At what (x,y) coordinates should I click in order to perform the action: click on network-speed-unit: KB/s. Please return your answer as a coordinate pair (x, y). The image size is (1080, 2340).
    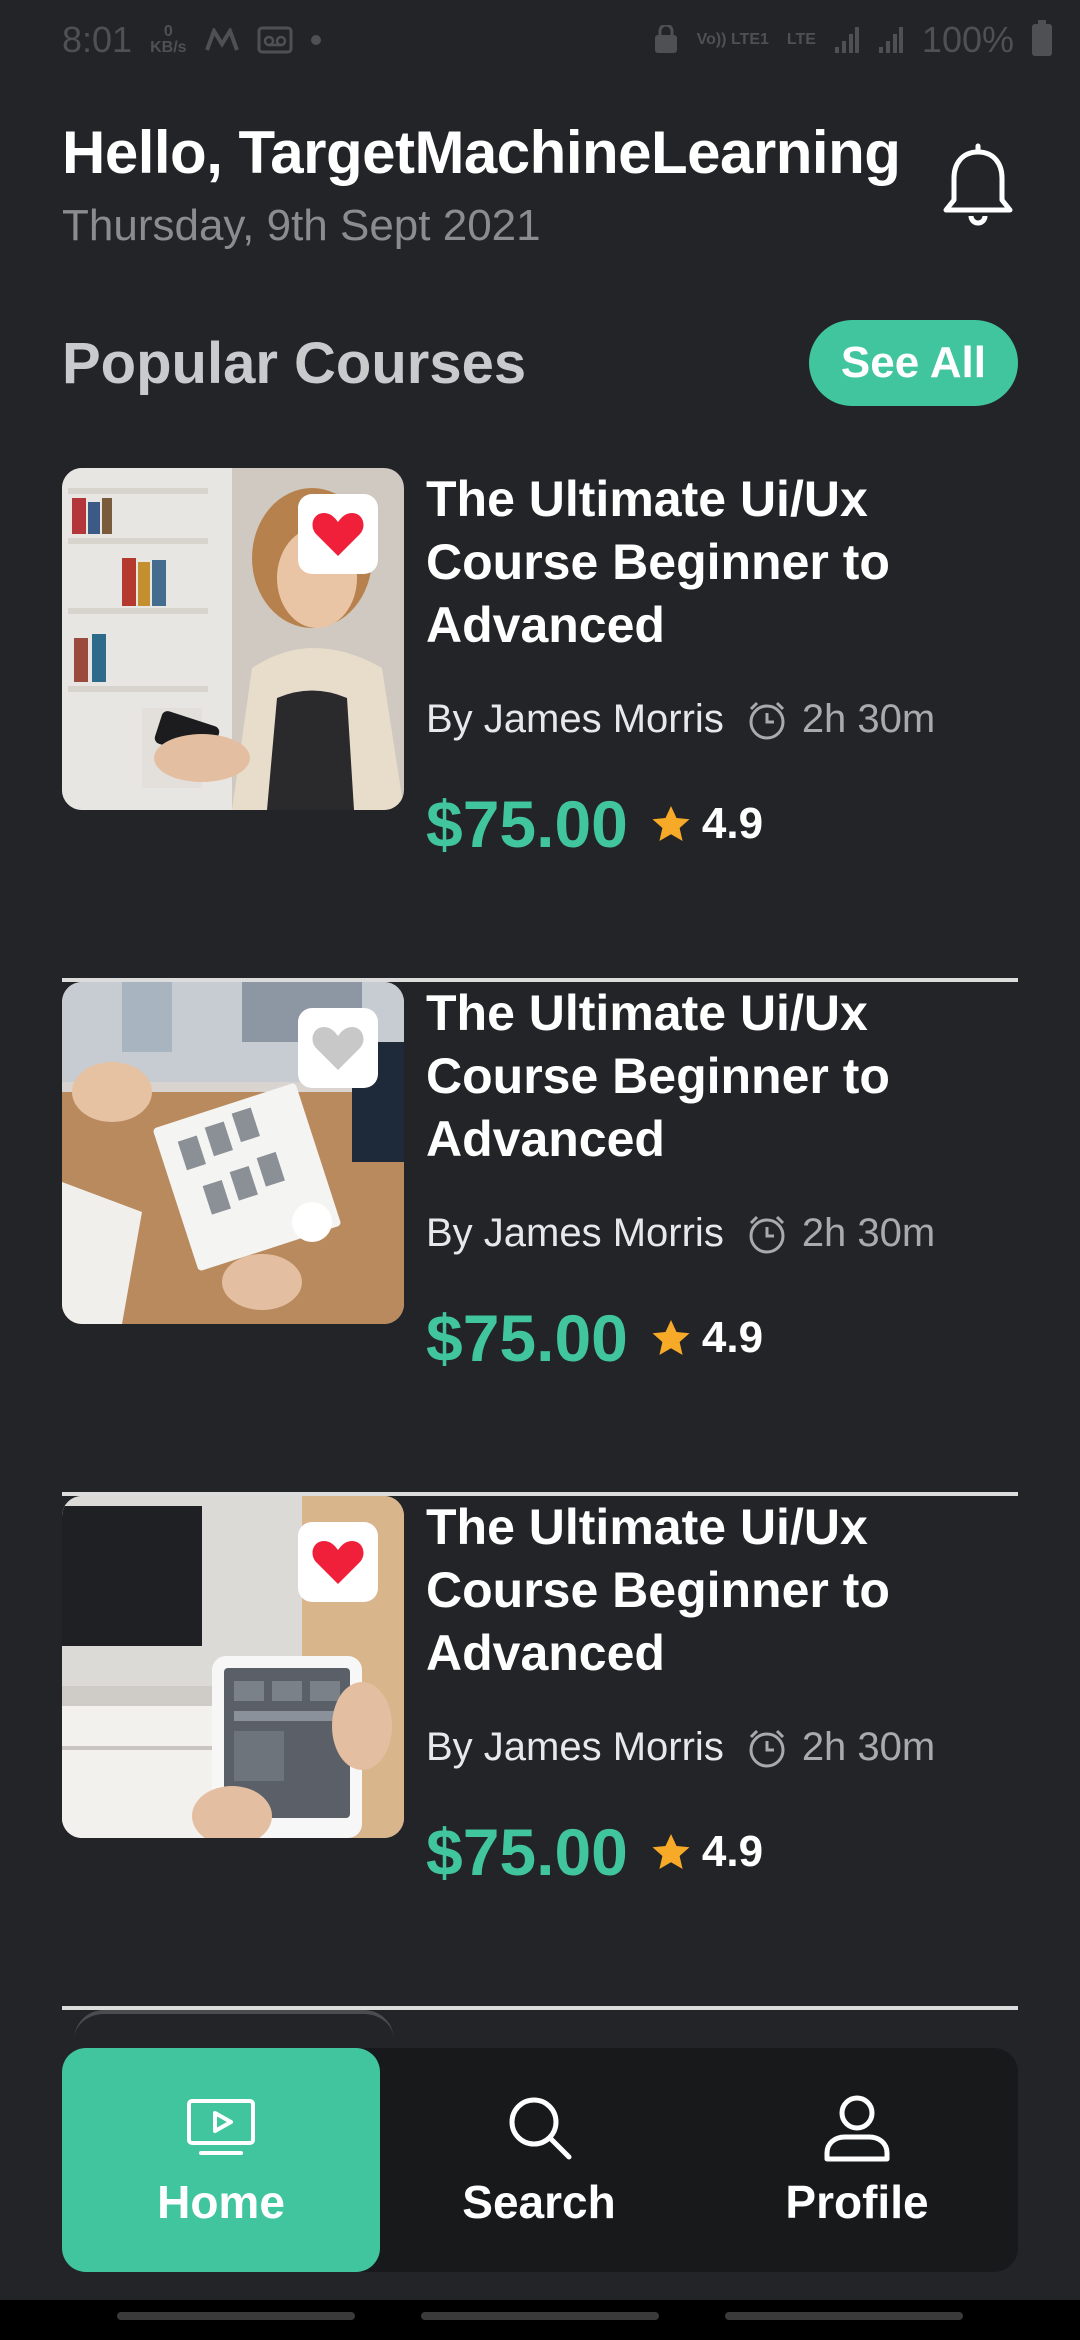
    Looking at the image, I should click on (168, 47).